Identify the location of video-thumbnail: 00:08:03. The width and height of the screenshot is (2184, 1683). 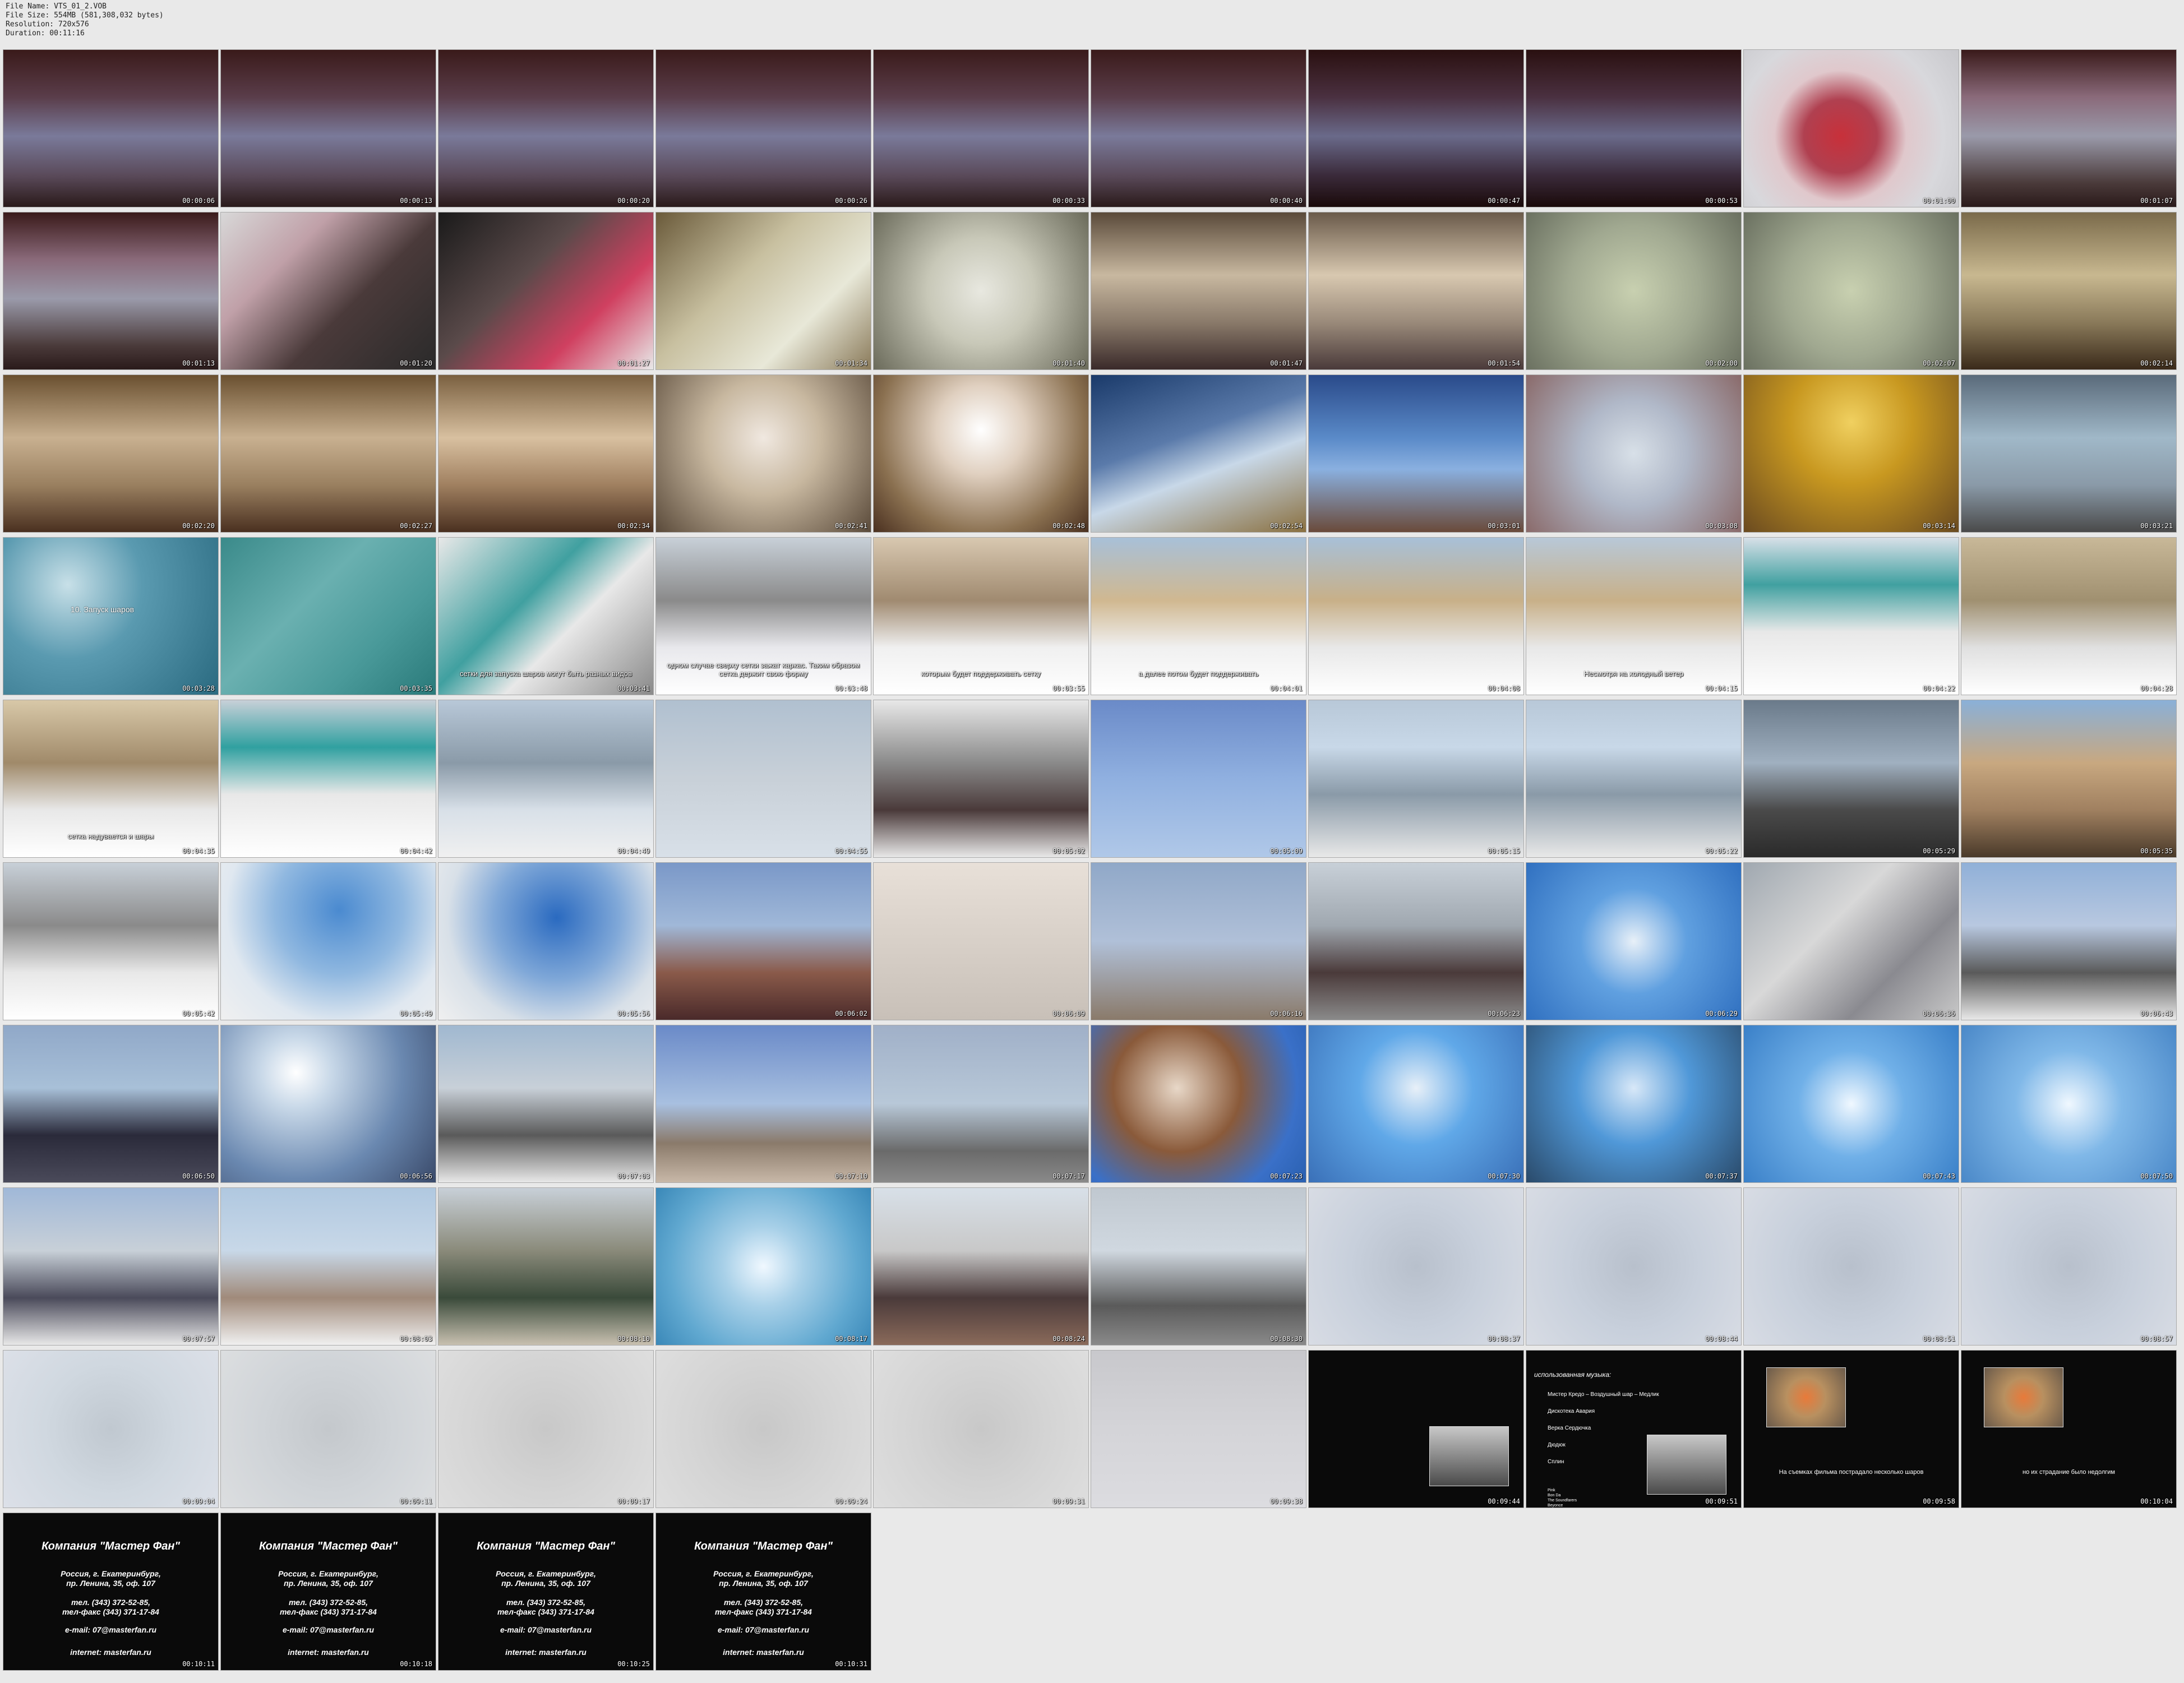
(328, 1266).